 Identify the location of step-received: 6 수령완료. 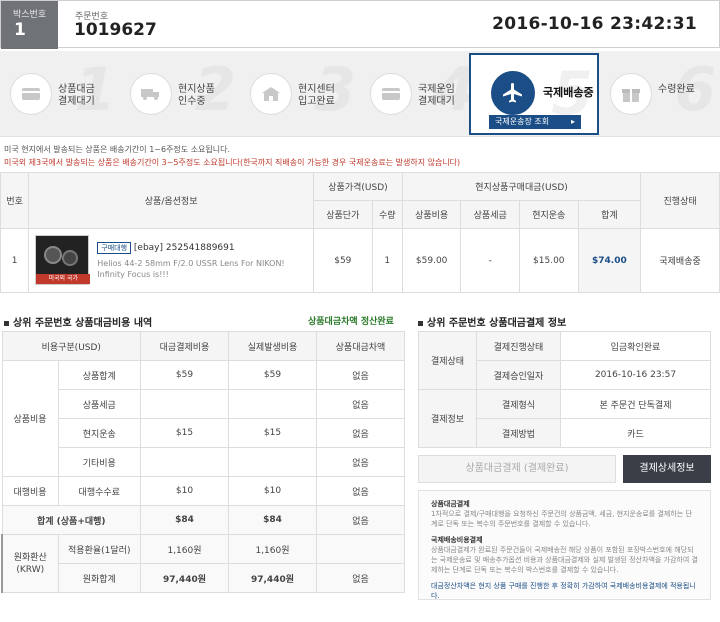
(660, 94).